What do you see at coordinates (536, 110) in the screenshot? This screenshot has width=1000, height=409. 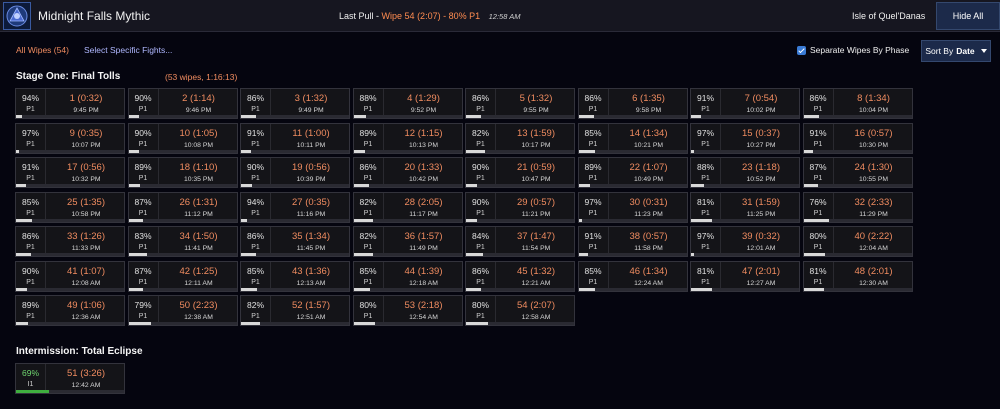 I see `fight-time: 9:55 PM` at bounding box center [536, 110].